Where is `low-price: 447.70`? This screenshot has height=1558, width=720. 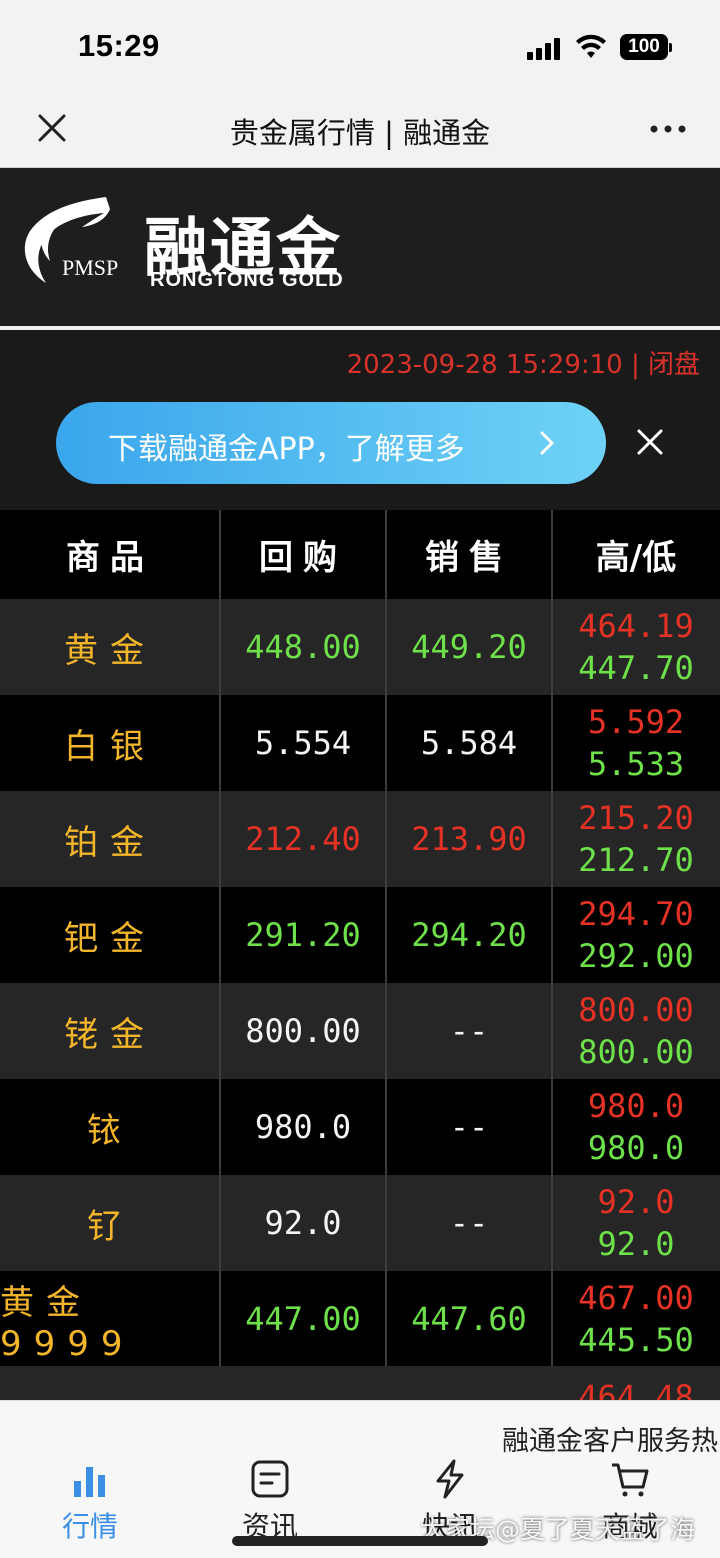
low-price: 447.70 is located at coordinates (636, 668).